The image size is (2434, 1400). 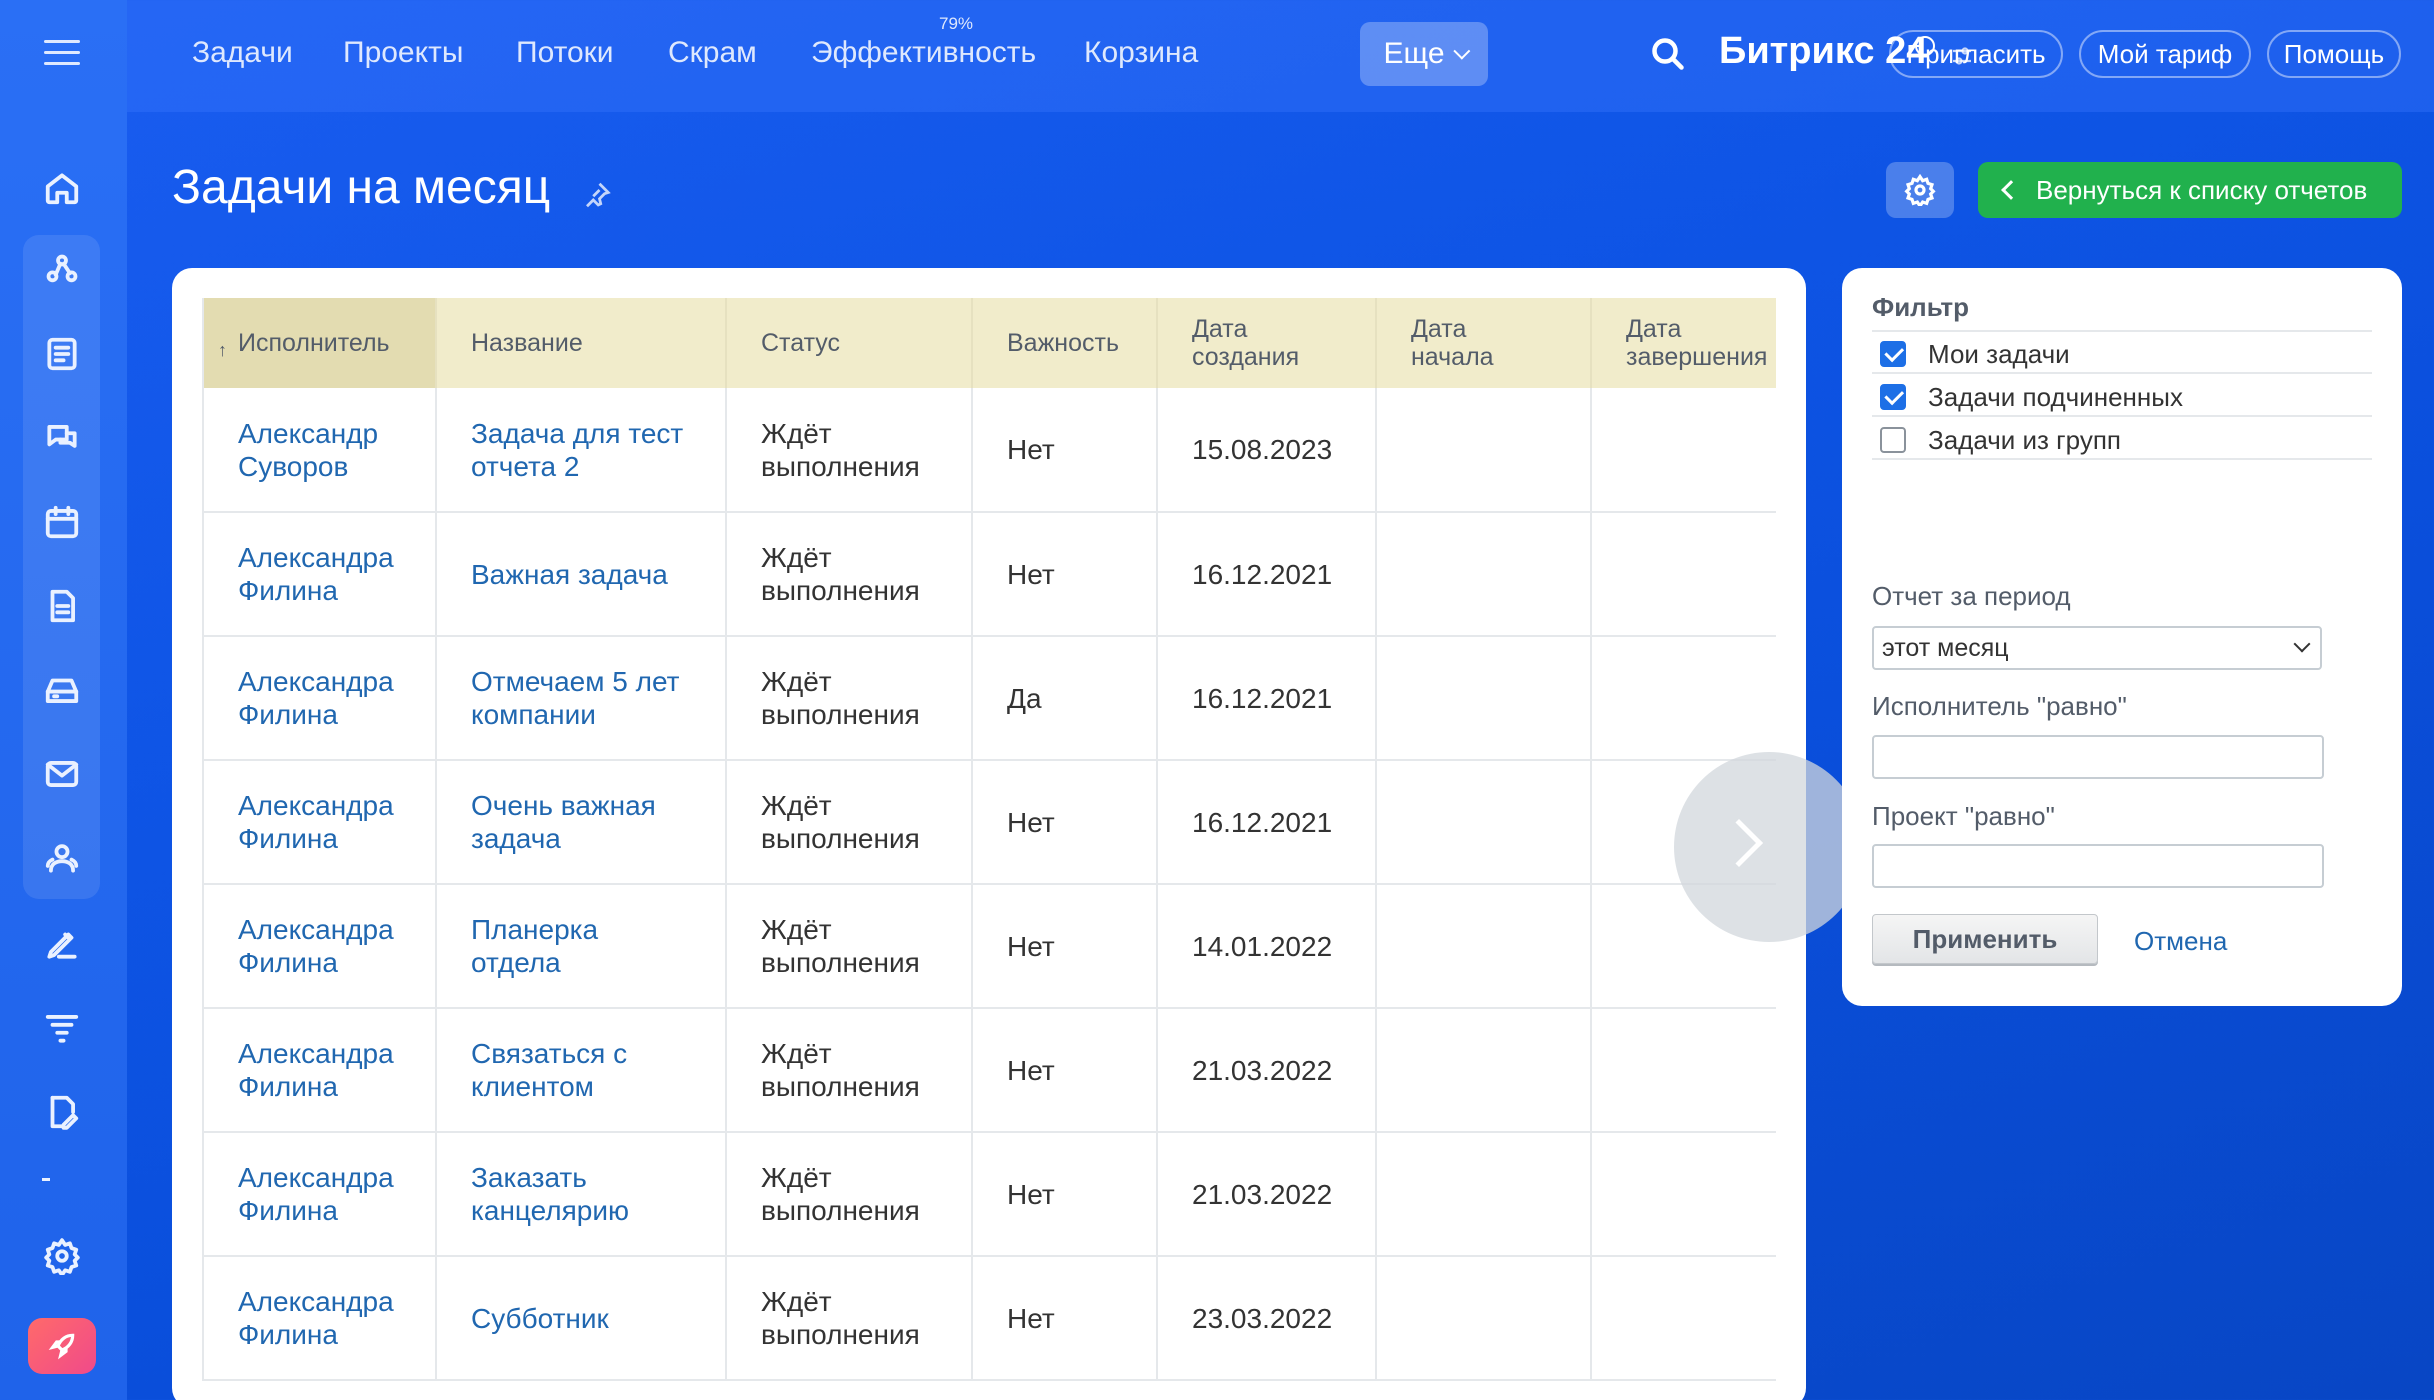 What do you see at coordinates (403, 53) in the screenshot?
I see `nav-projects: Проекты` at bounding box center [403, 53].